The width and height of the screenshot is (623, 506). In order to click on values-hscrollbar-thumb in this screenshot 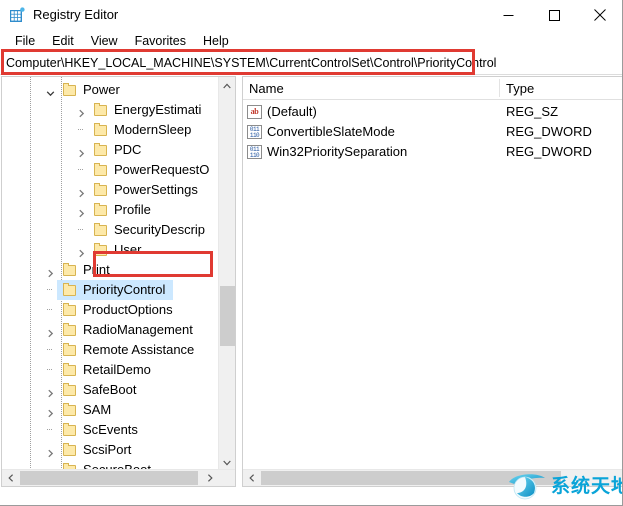, I will do `click(411, 478)`.